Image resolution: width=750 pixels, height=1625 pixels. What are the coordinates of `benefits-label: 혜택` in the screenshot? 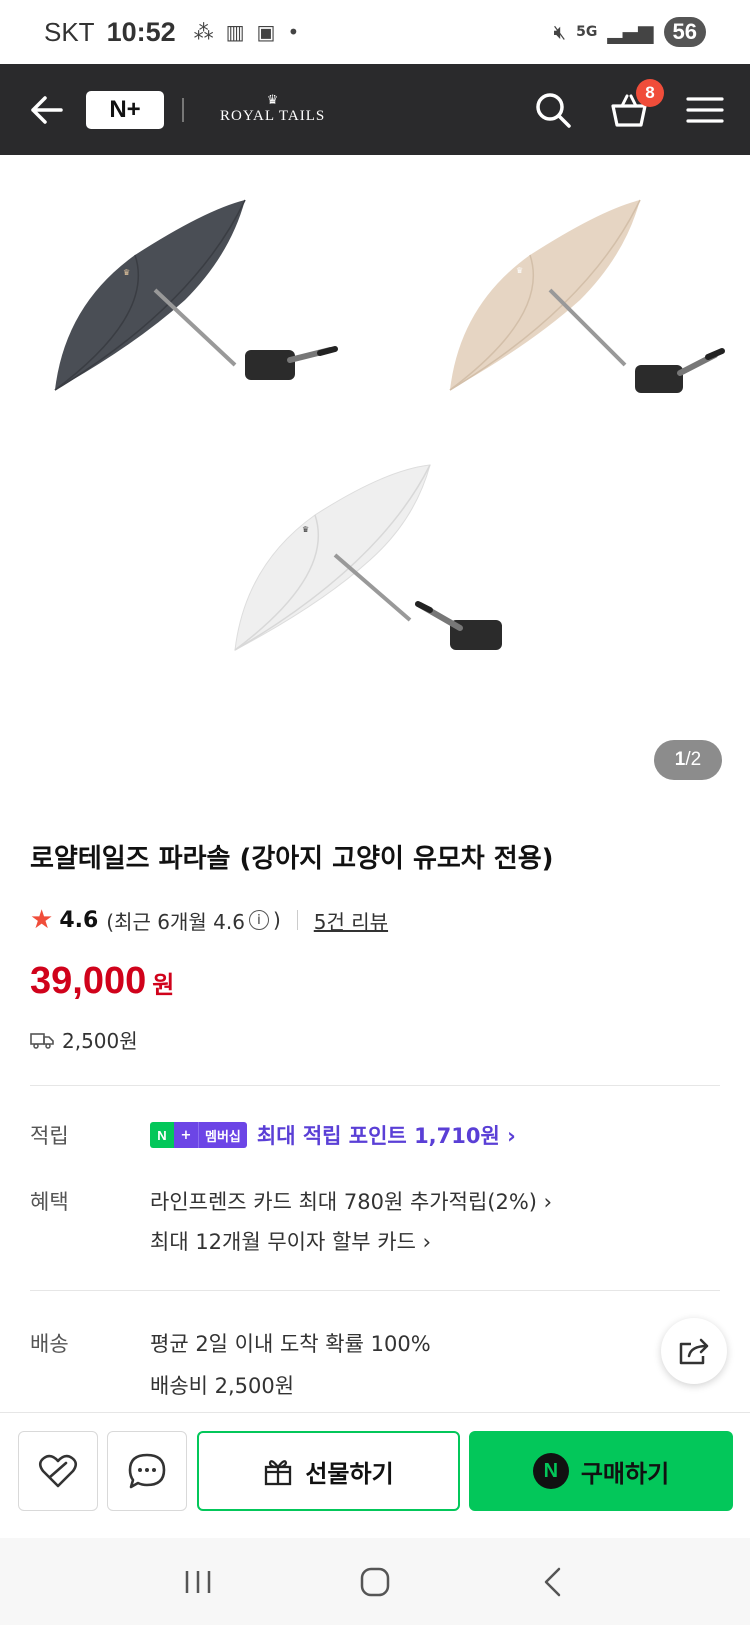 It's located at (49, 1202).